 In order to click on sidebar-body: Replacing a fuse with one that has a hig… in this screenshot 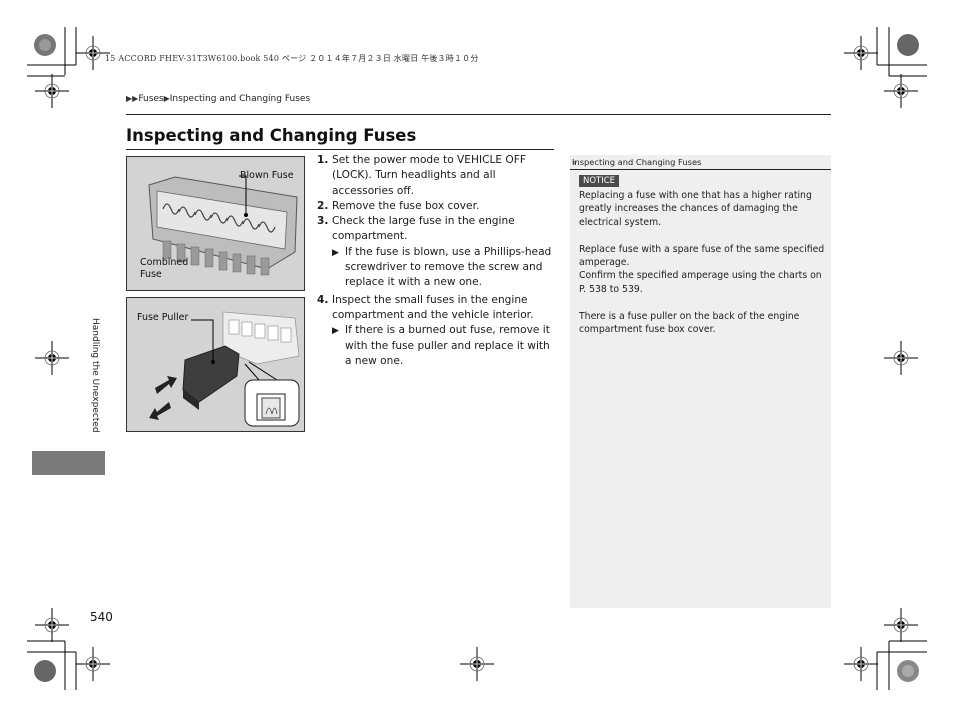, I will do `click(703, 269)`.